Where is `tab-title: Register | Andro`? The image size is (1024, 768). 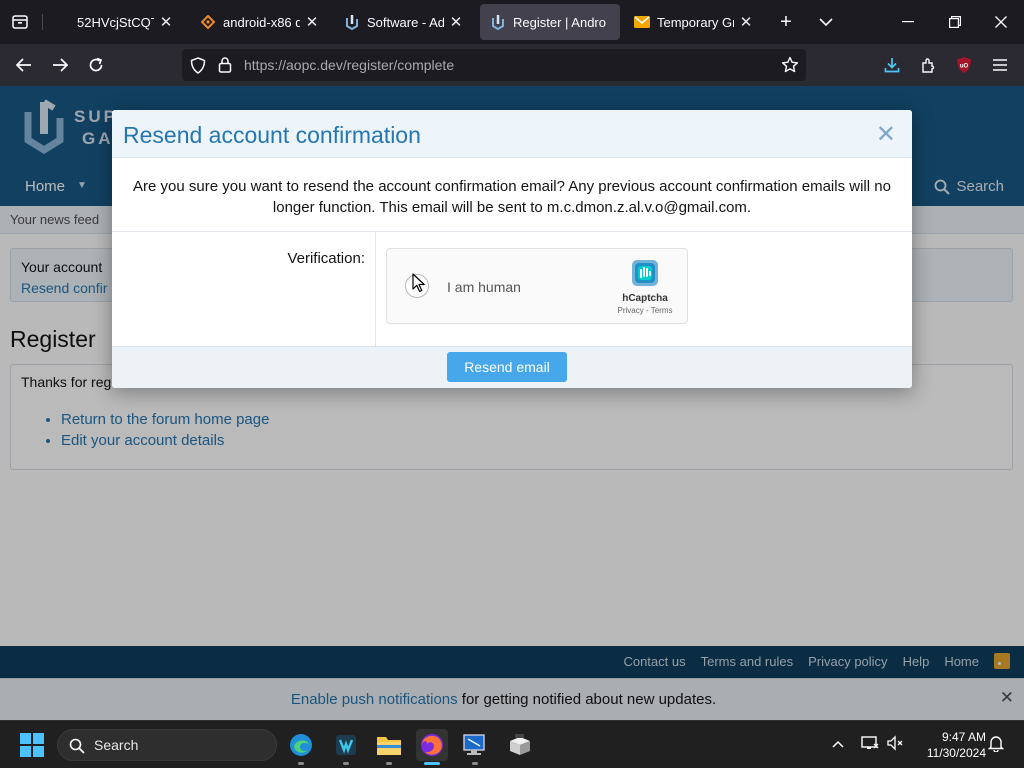 tab-title: Register | Andro is located at coordinates (559, 22).